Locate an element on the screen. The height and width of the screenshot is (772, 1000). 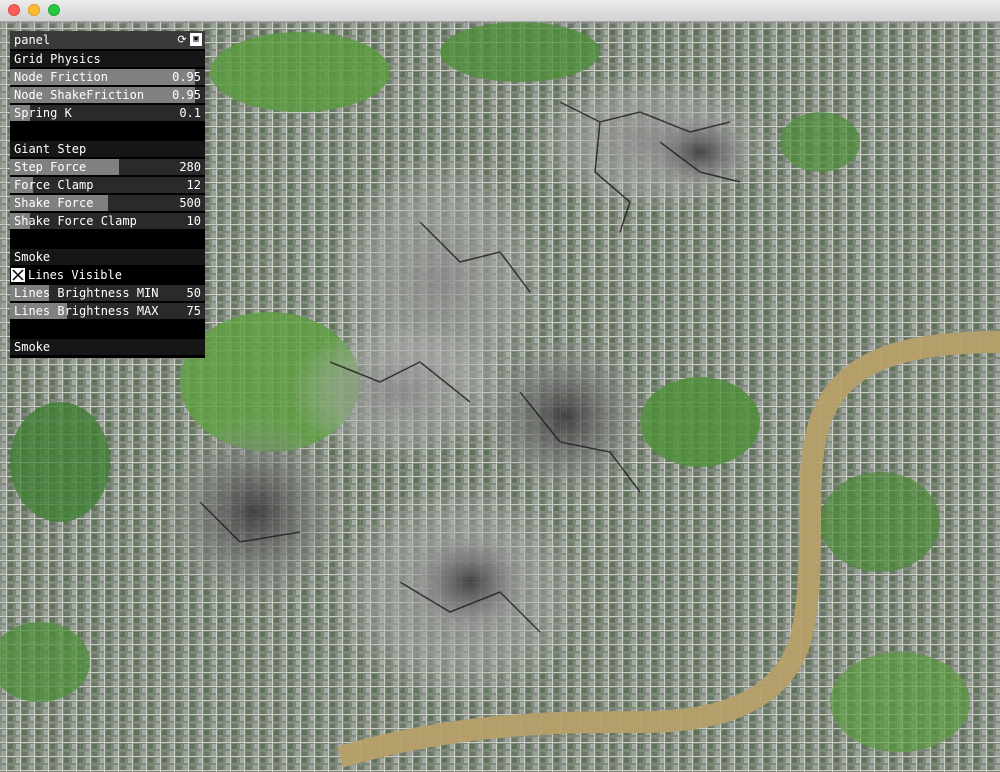
slider-value: 75 is located at coordinates (193, 311).